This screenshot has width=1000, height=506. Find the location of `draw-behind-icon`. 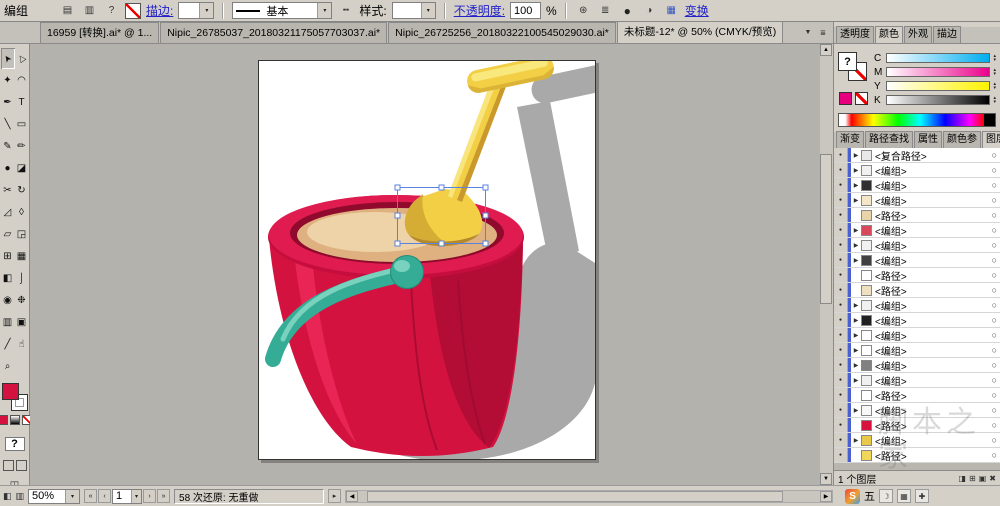

draw-behind-icon is located at coordinates (21, 465).